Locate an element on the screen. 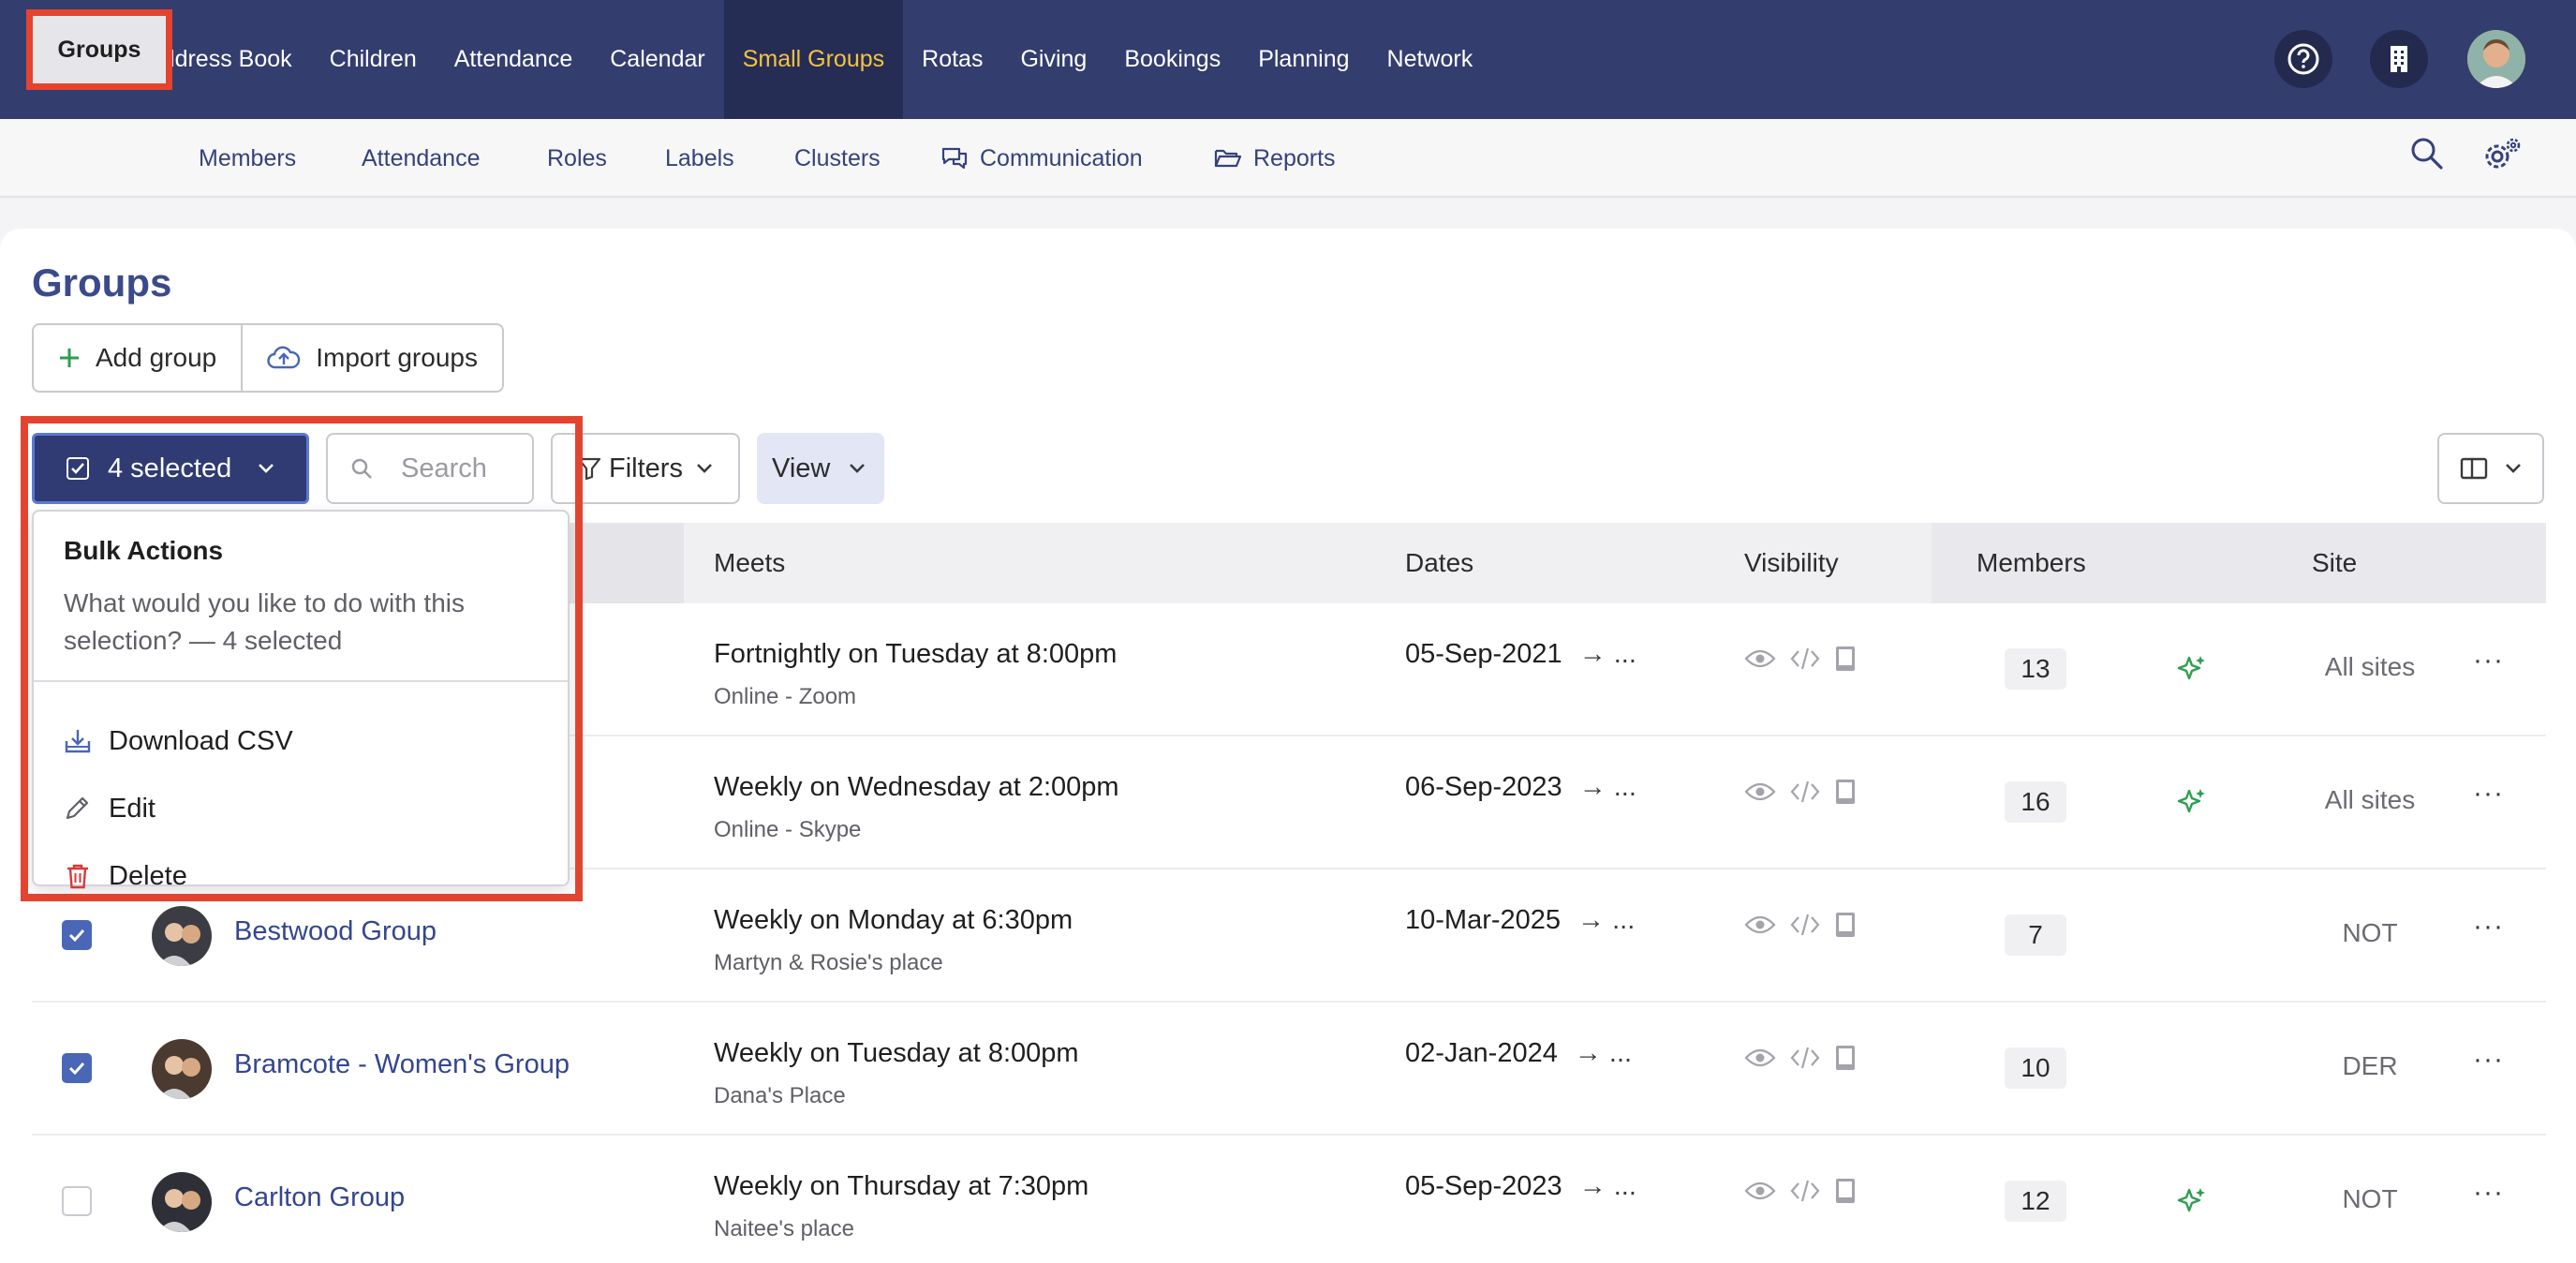 Image resolution: width=2576 pixels, height=1263 pixels. bulk-selection-button: 4 selected is located at coordinates (171, 468).